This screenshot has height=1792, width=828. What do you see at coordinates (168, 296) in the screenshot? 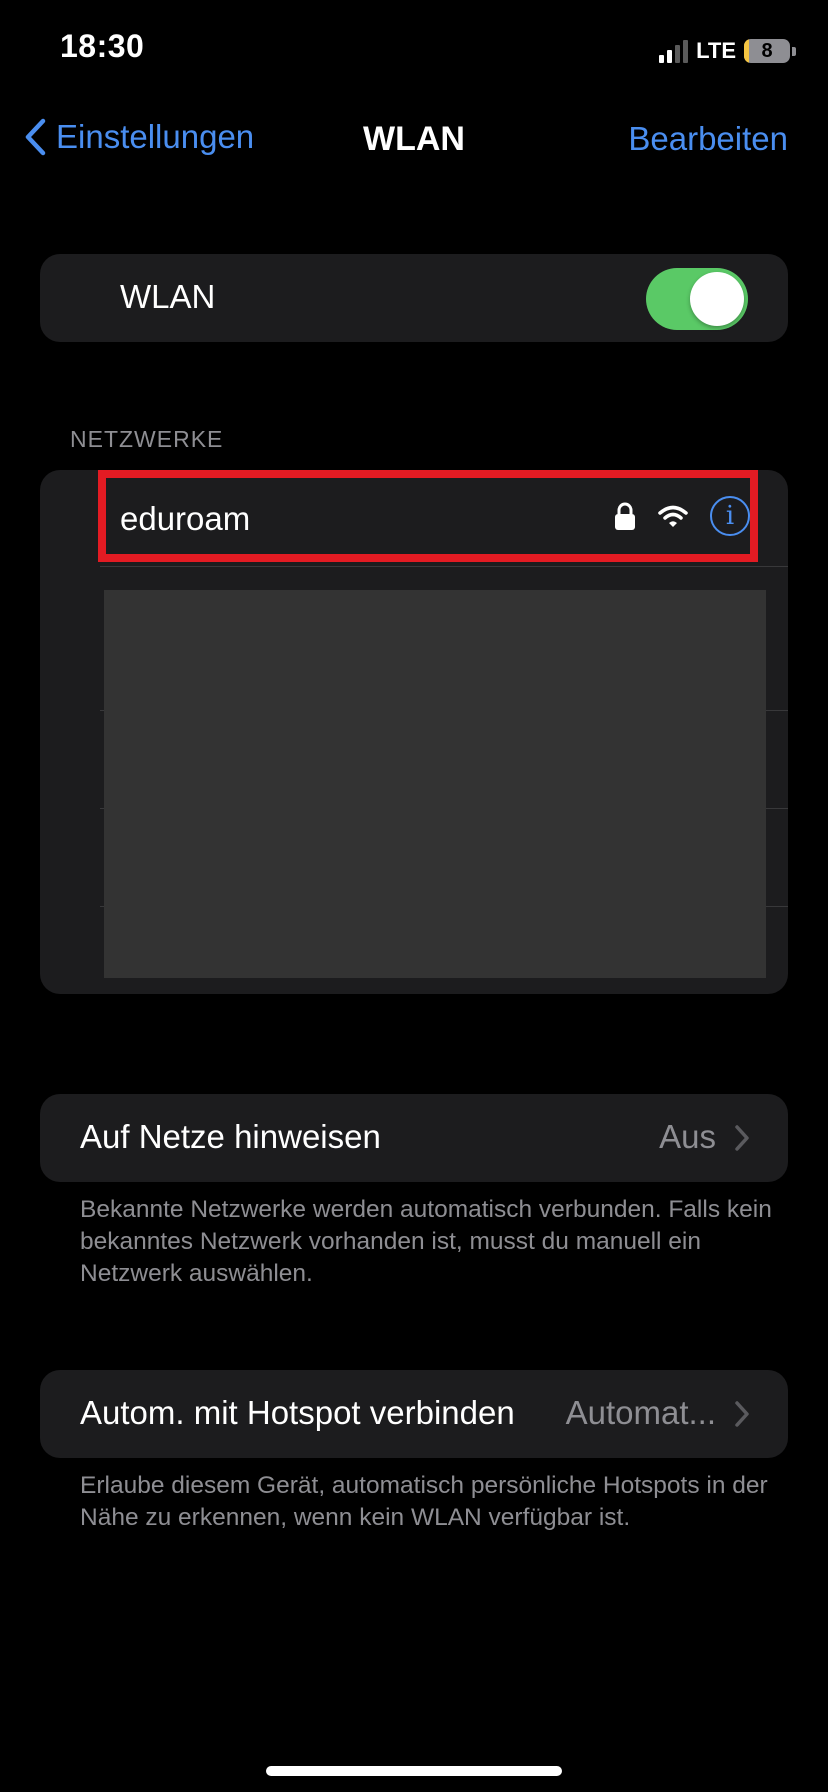
I see `wlan-label: WLAN` at bounding box center [168, 296].